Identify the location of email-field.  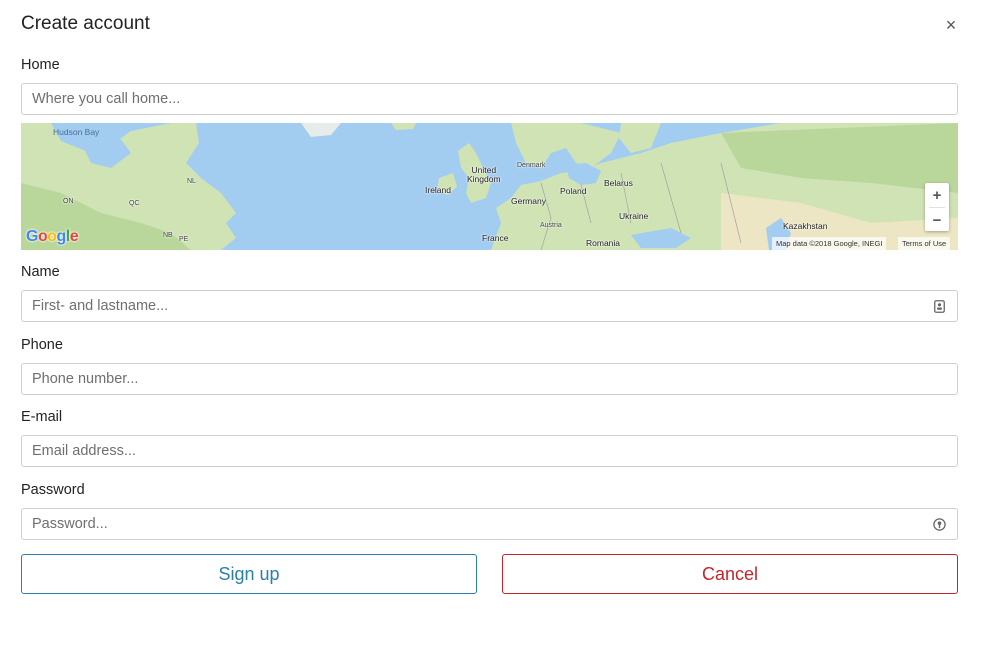
(489, 451).